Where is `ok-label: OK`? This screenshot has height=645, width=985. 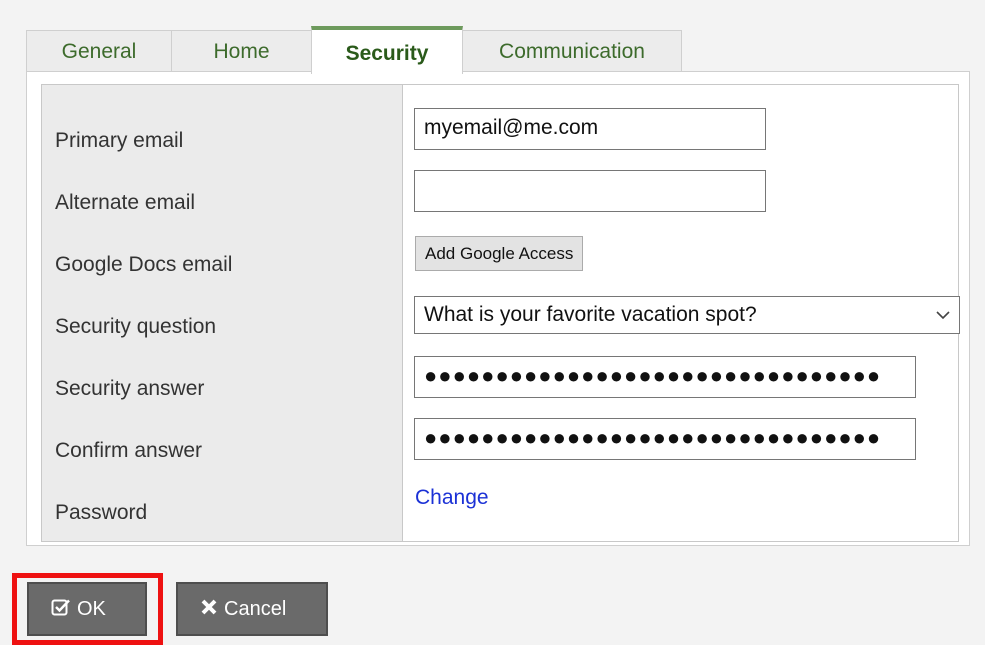 ok-label: OK is located at coordinates (91, 609).